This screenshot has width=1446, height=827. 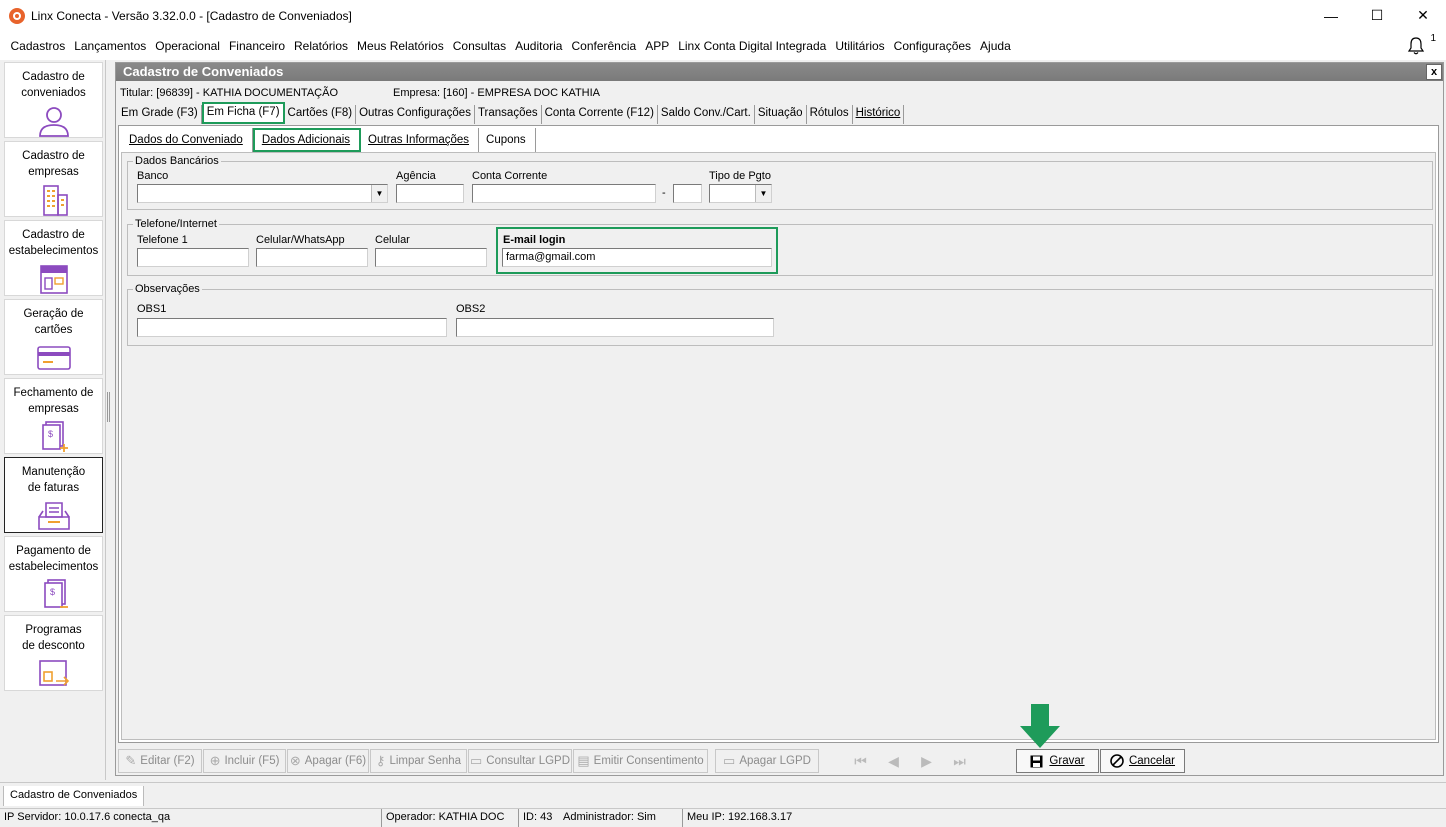 What do you see at coordinates (328, 761) in the screenshot?
I see `apagar-button: ⊗ Apagar (F6)` at bounding box center [328, 761].